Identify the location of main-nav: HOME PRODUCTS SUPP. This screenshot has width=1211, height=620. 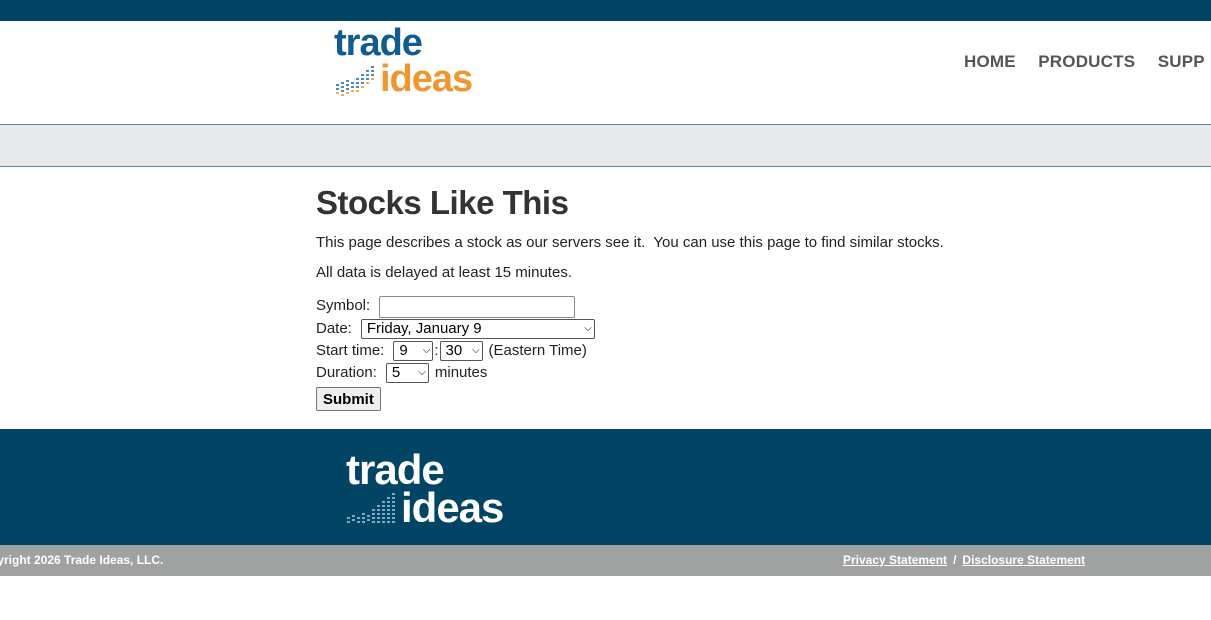
(1087, 62).